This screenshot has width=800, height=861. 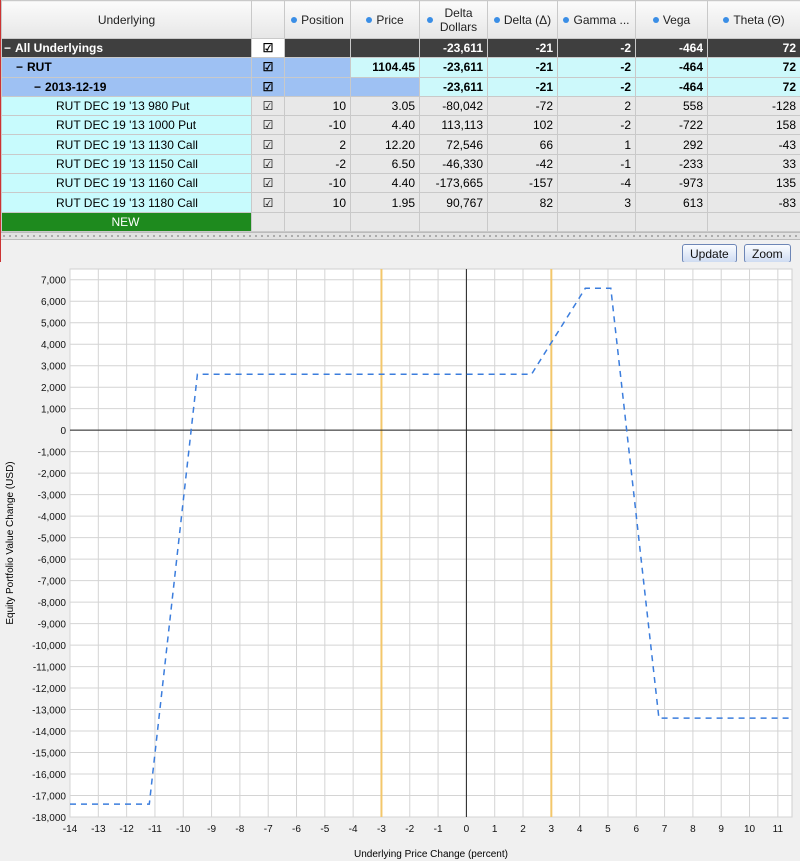 I want to click on update-button: Update, so click(x=709, y=253).